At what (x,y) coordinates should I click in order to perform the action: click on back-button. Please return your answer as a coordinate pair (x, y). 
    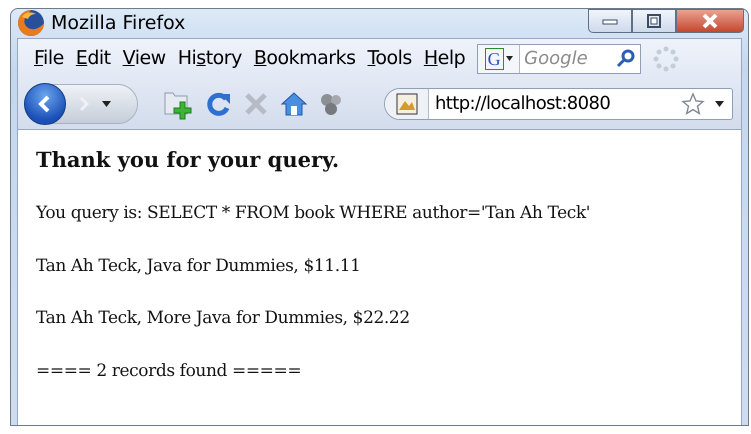
    Looking at the image, I should click on (45, 103).